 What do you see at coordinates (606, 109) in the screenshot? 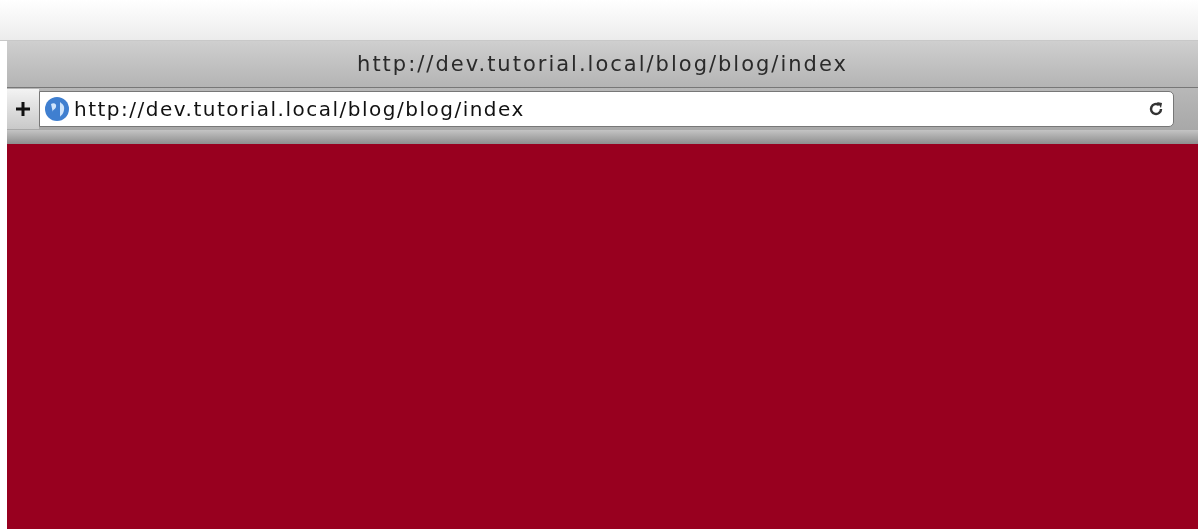
I see `address-field: http://dev.tutorial.local/blog/blog/index` at bounding box center [606, 109].